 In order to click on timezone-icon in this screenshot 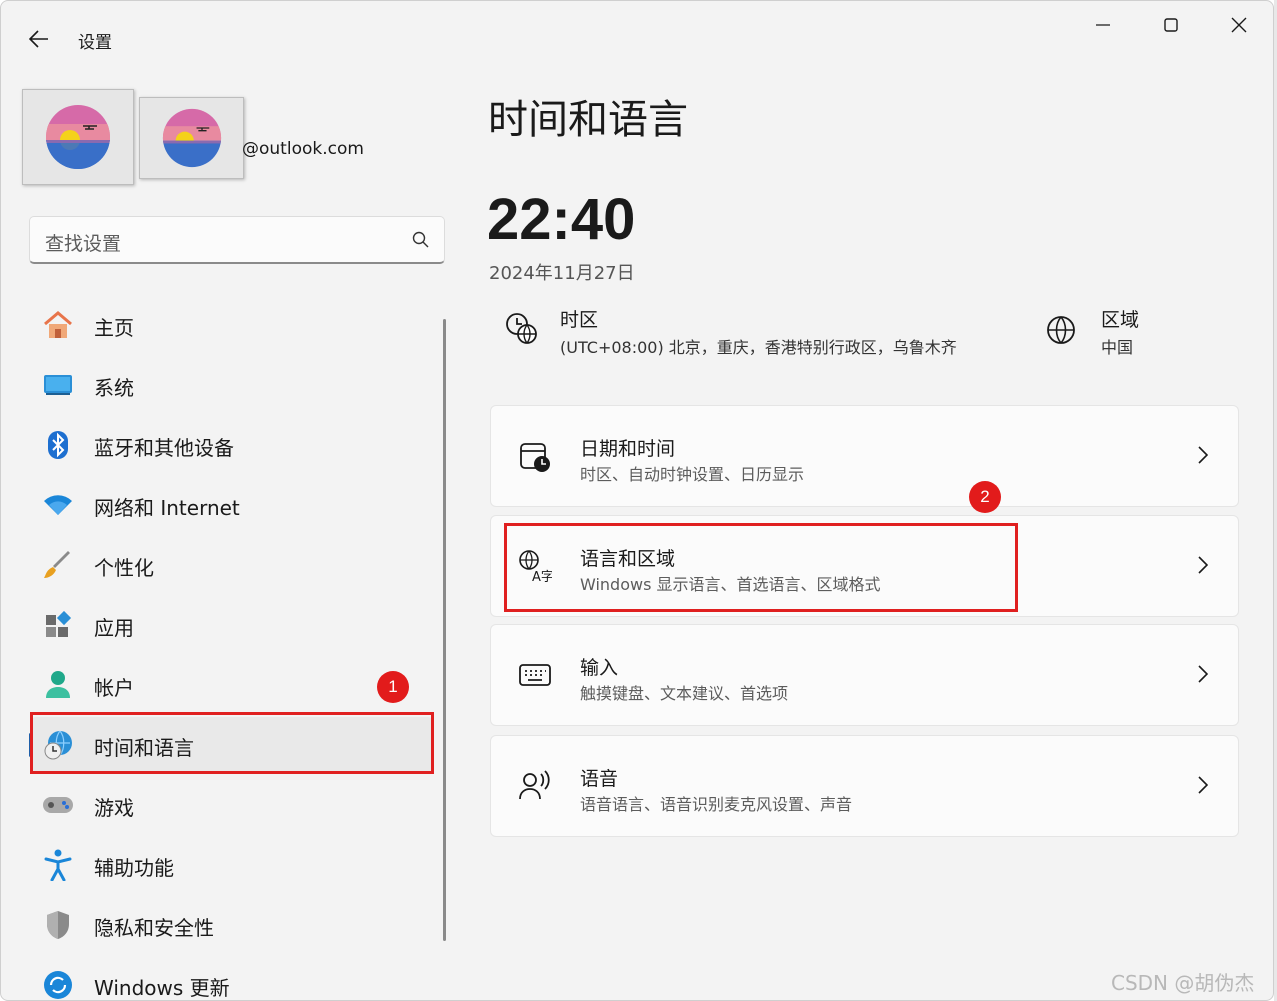, I will do `click(521, 328)`.